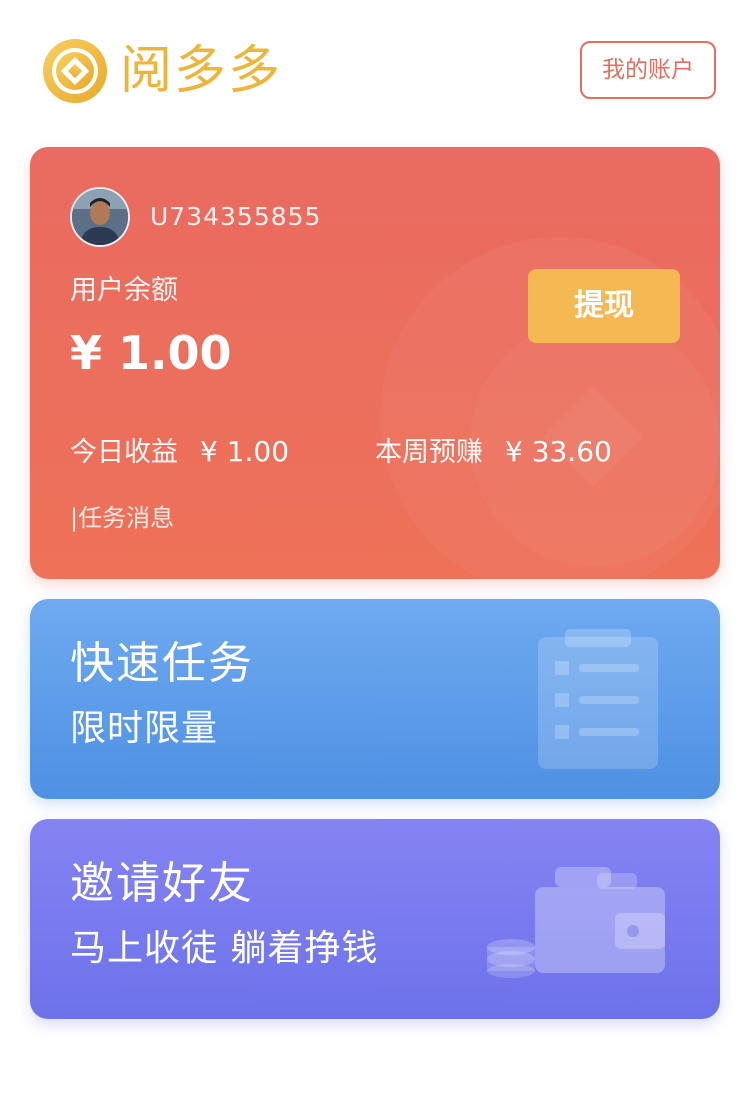 Image resolution: width=750 pixels, height=1094 pixels. What do you see at coordinates (162, 883) in the screenshot?
I see `invite-title: 邀请好友` at bounding box center [162, 883].